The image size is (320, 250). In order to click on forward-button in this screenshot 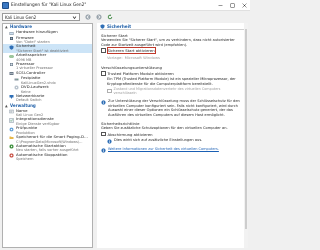, I will do `click(98, 17)`.